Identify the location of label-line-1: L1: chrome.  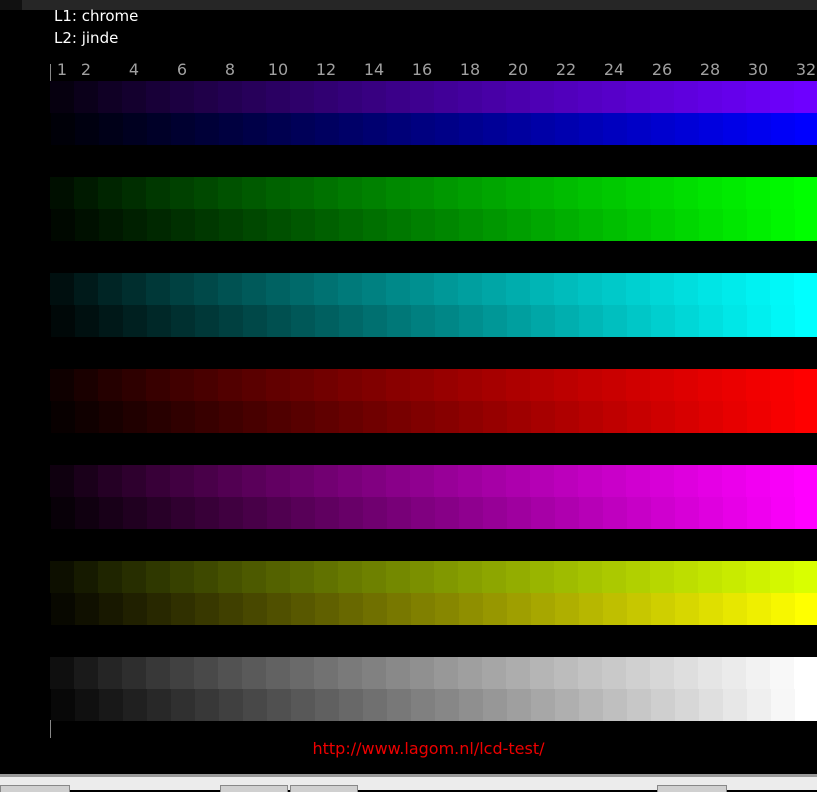
(96, 16).